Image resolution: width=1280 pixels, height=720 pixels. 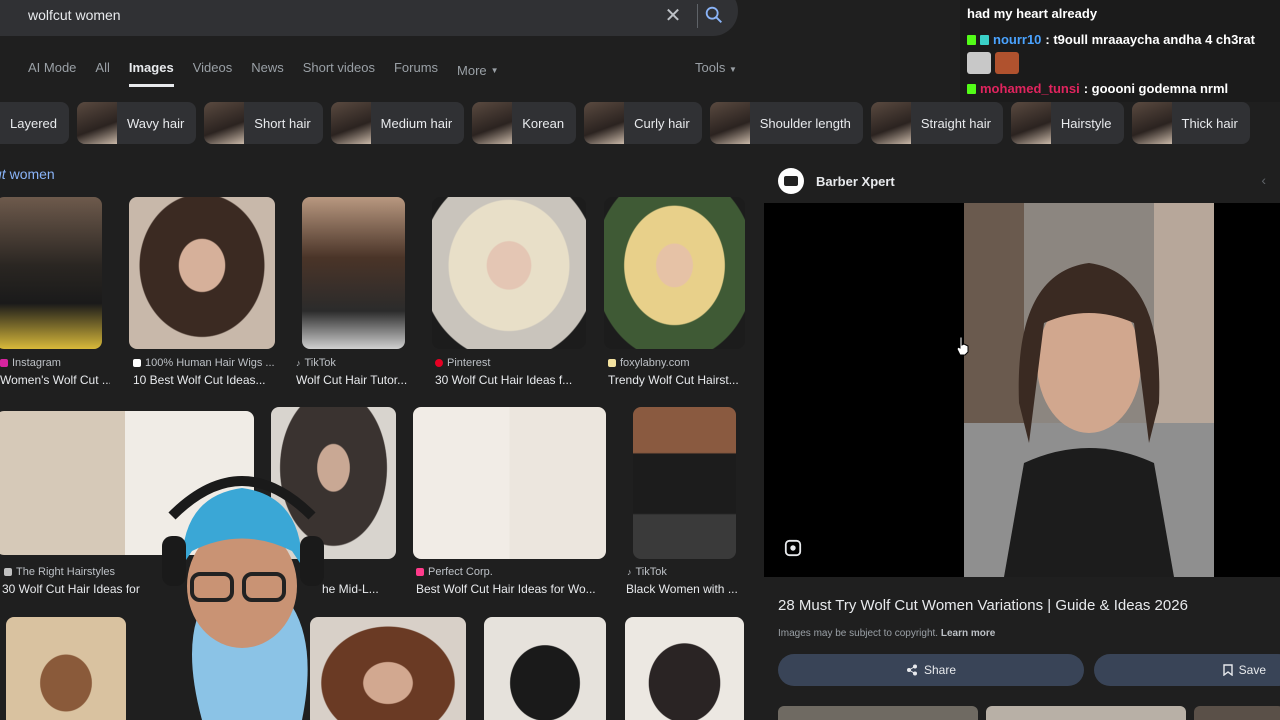 I want to click on site-logo-icon, so click(x=791, y=181).